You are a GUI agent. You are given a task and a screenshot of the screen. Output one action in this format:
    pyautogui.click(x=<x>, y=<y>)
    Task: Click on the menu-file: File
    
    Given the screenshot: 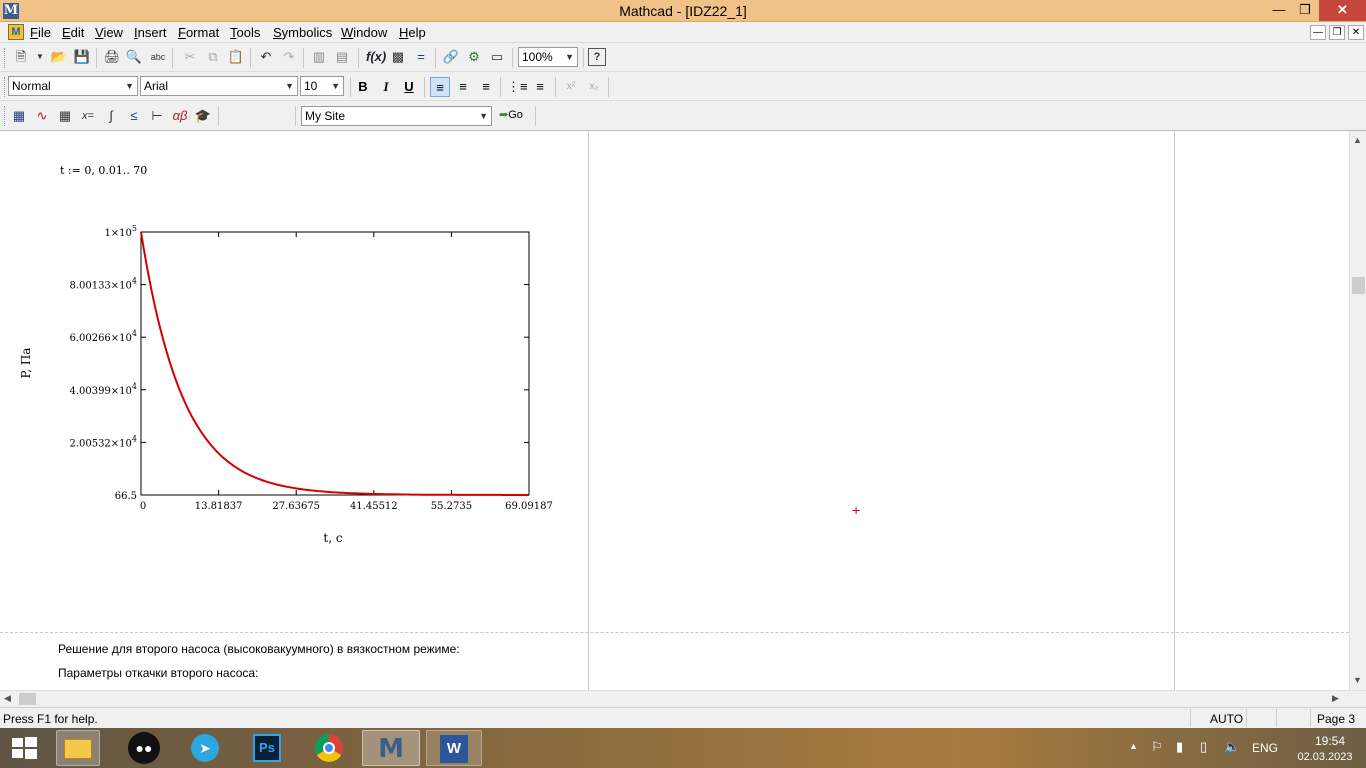 What is the action you would take?
    pyautogui.click(x=40, y=32)
    